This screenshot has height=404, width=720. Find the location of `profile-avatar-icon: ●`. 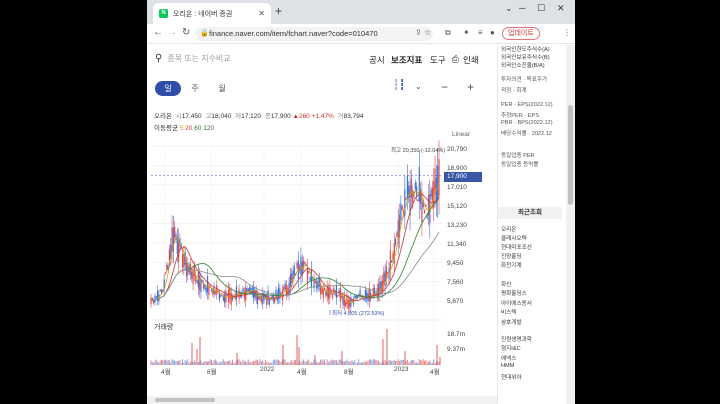

profile-avatar-icon: ● is located at coordinates (492, 32).